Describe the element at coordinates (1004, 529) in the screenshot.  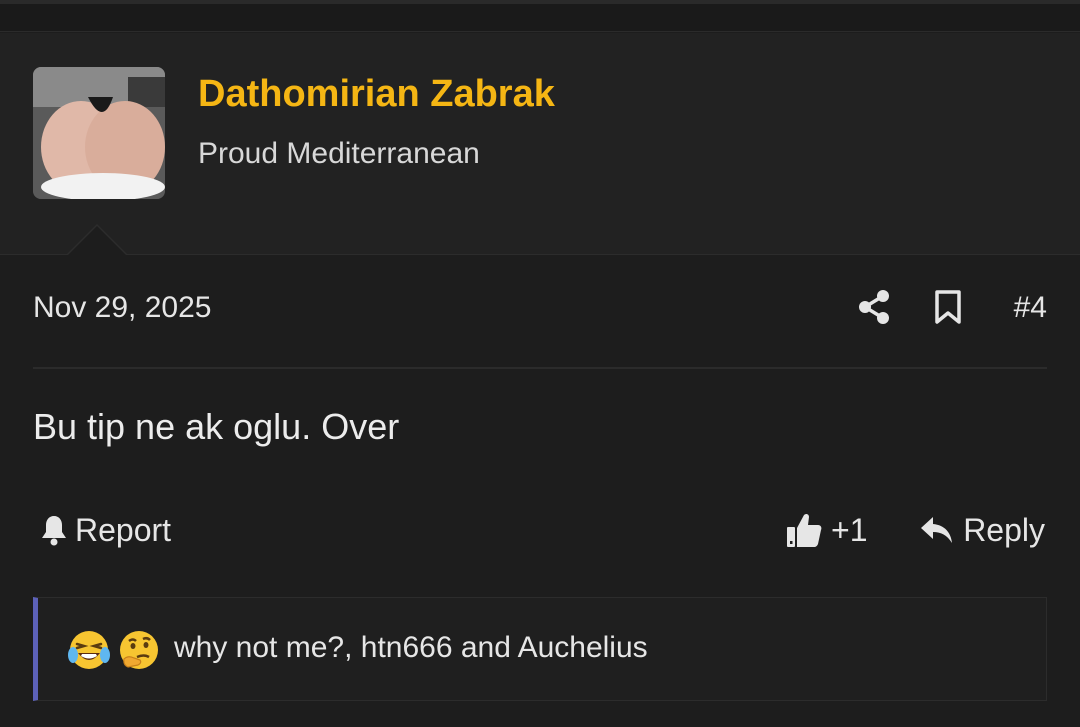
I see `reply-label: Reply` at that location.